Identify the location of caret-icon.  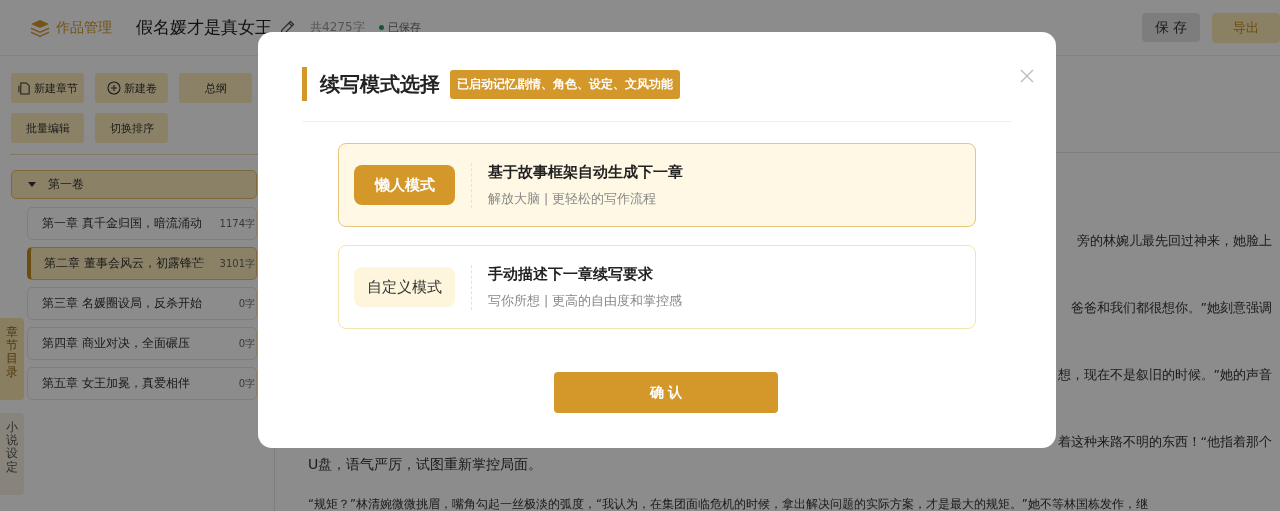
(32, 184).